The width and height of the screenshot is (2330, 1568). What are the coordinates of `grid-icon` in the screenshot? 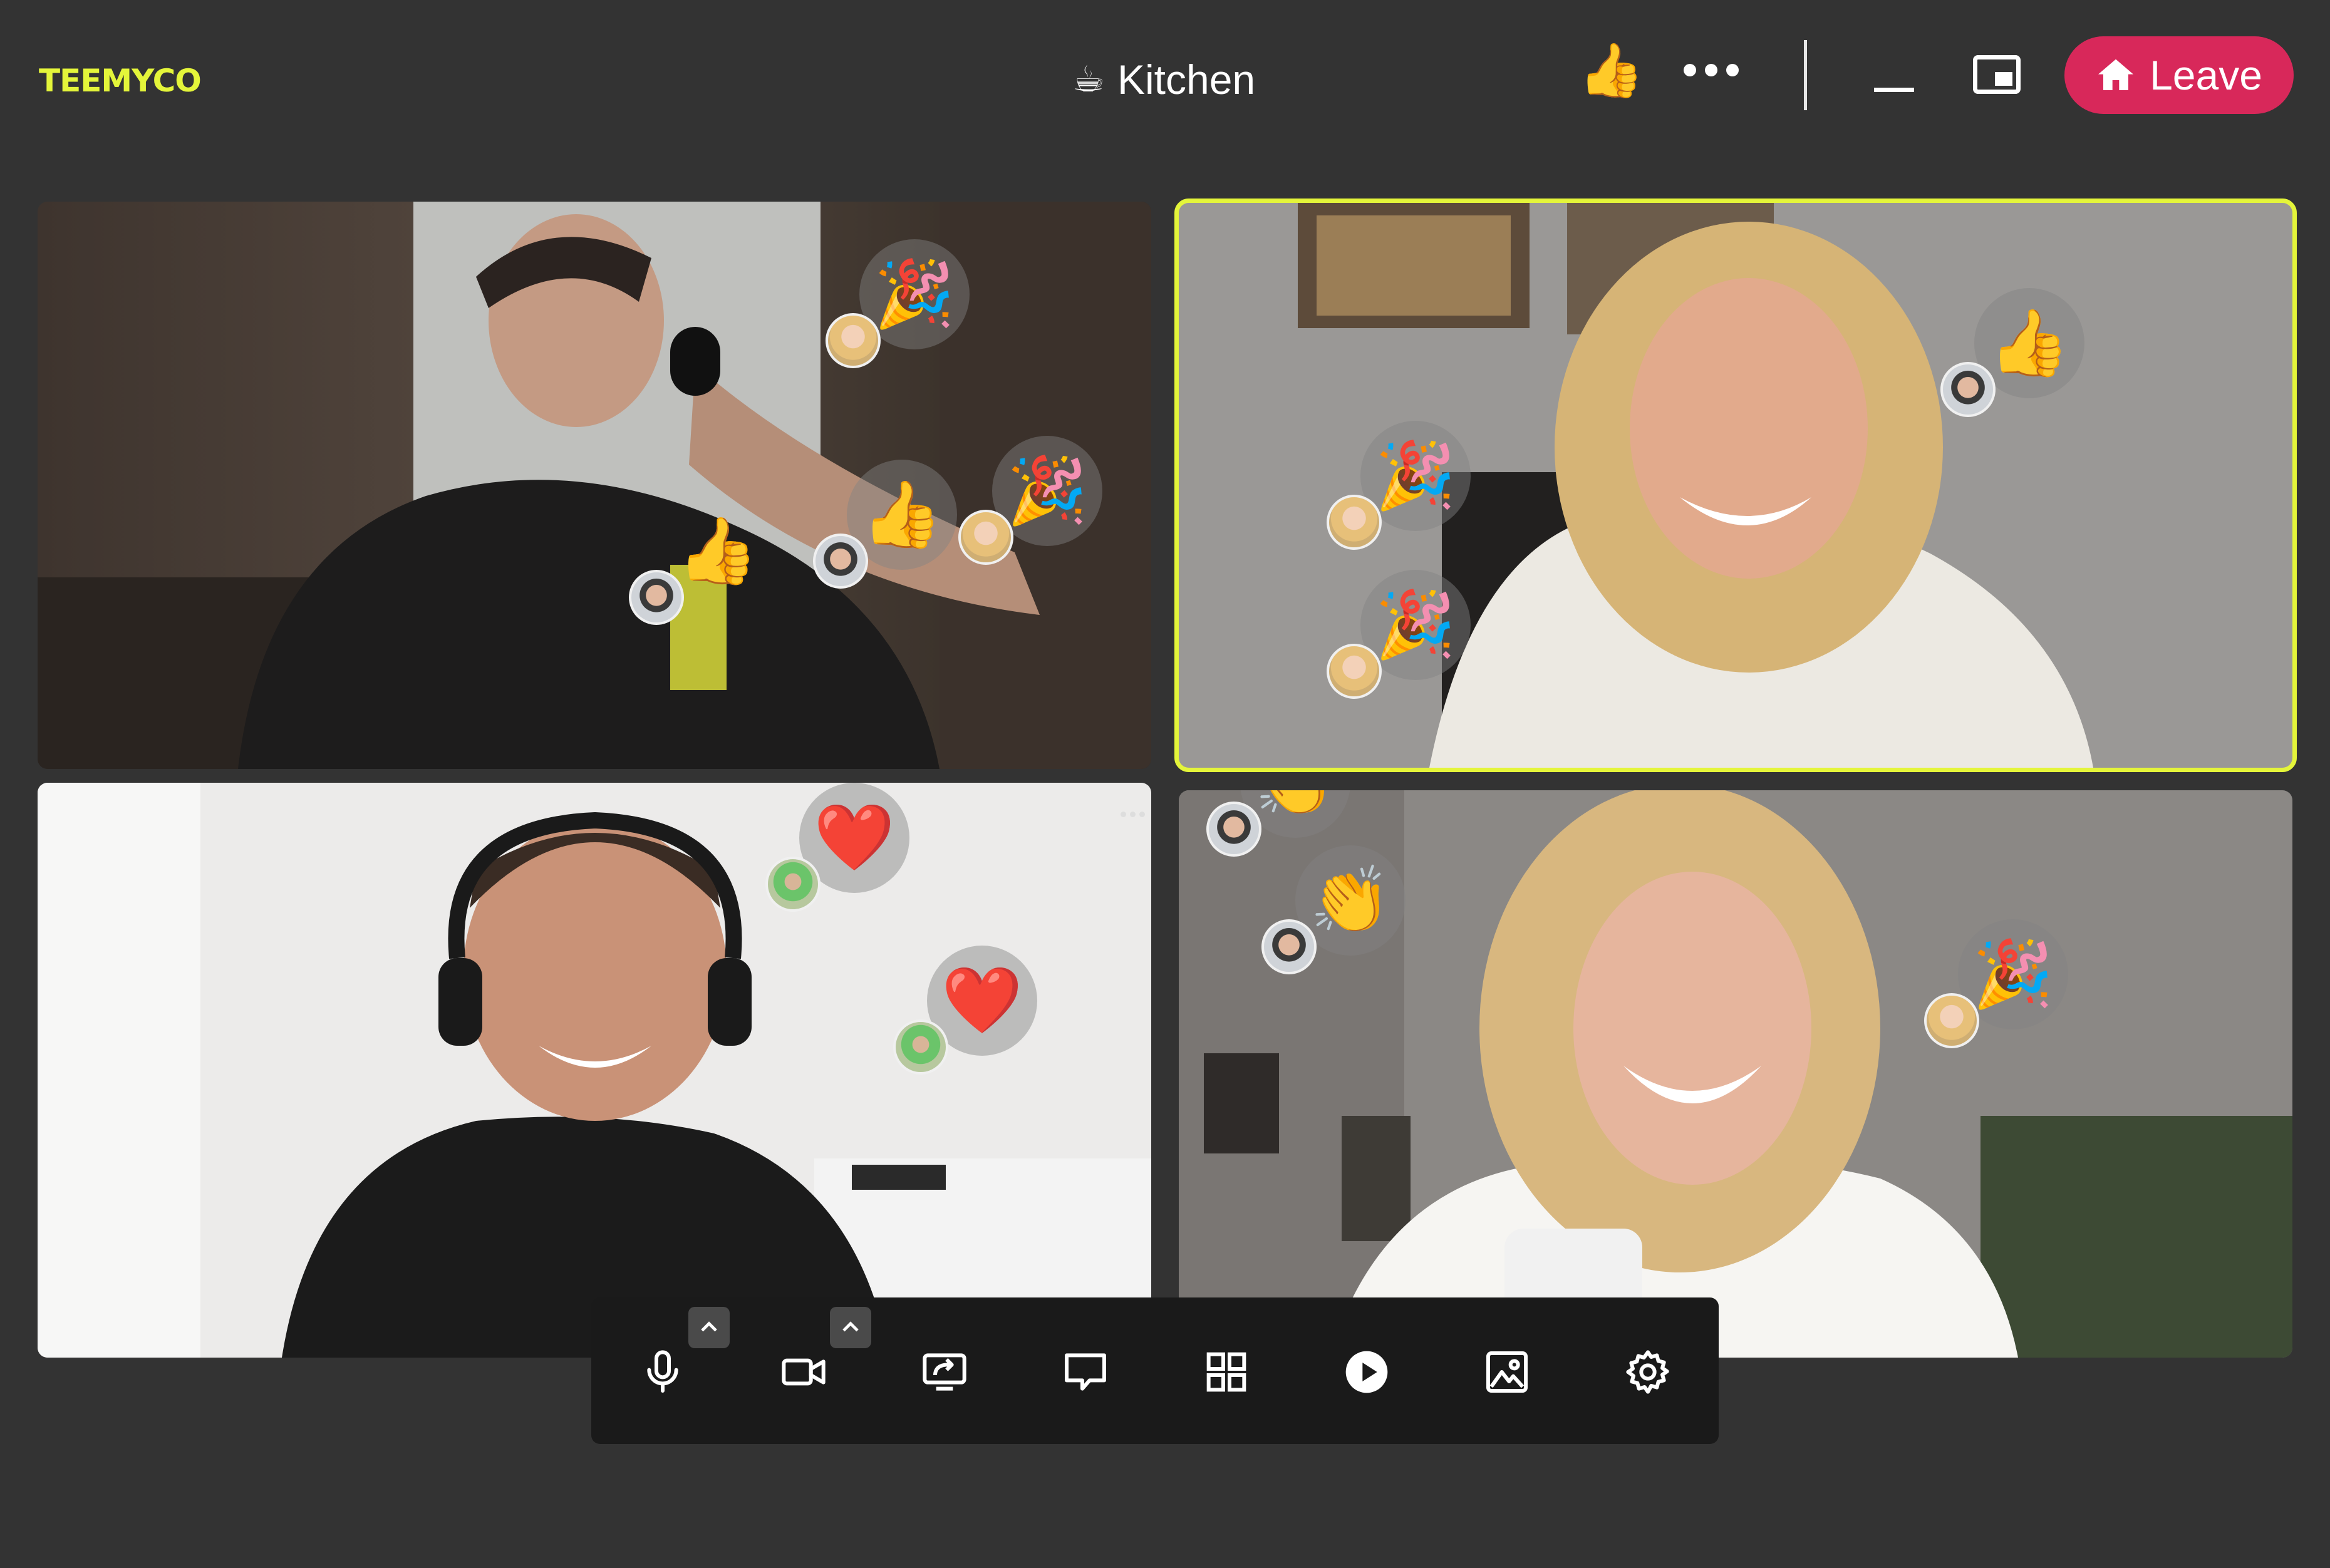 It's located at (1226, 1372).